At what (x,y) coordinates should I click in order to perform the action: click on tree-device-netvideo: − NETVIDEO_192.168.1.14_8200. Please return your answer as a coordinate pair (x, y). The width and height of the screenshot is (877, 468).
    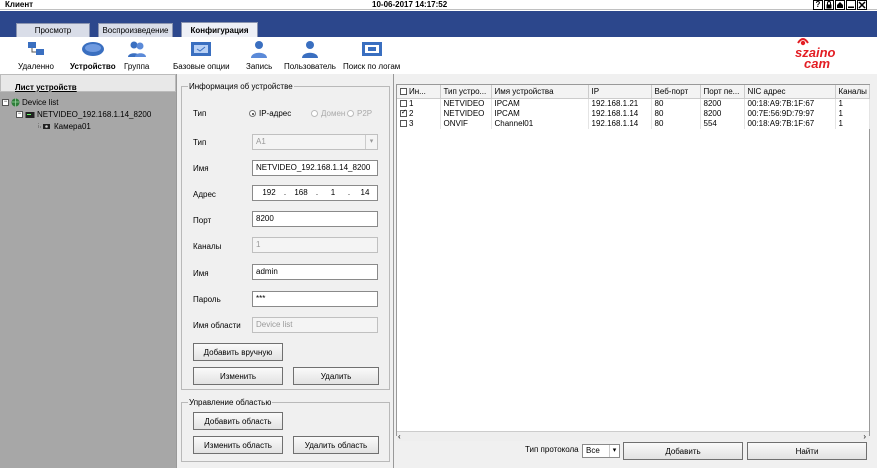
    Looking at the image, I should click on (83, 114).